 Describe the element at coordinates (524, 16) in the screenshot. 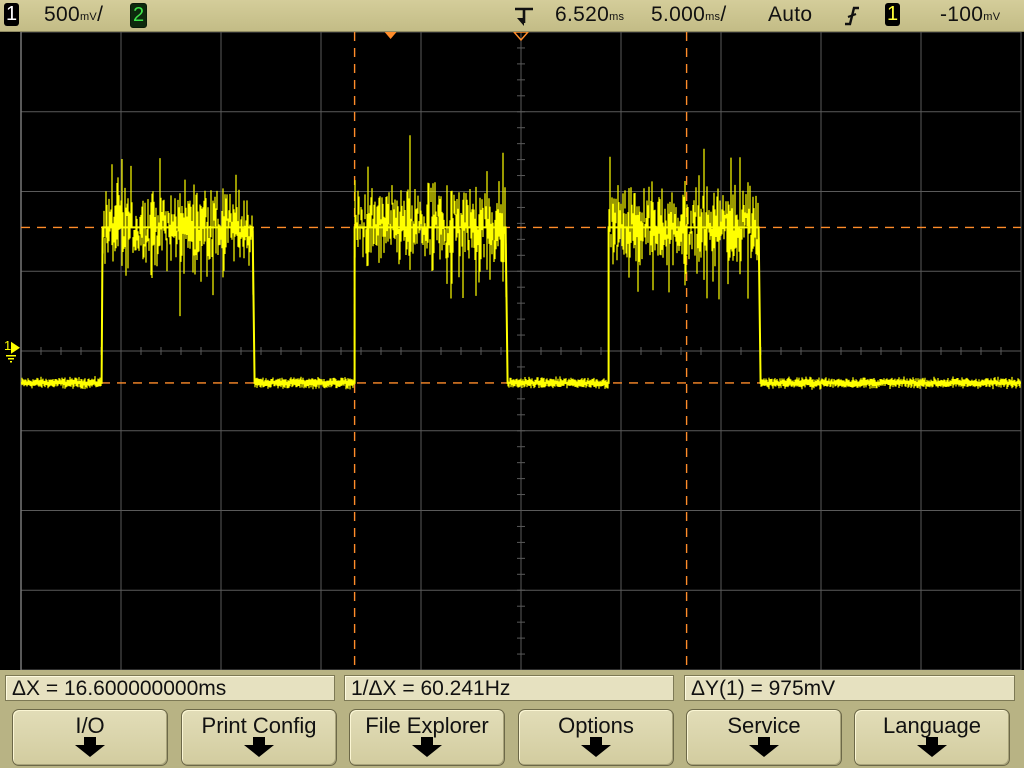

I see `trigger-point-arrow-icon` at that location.